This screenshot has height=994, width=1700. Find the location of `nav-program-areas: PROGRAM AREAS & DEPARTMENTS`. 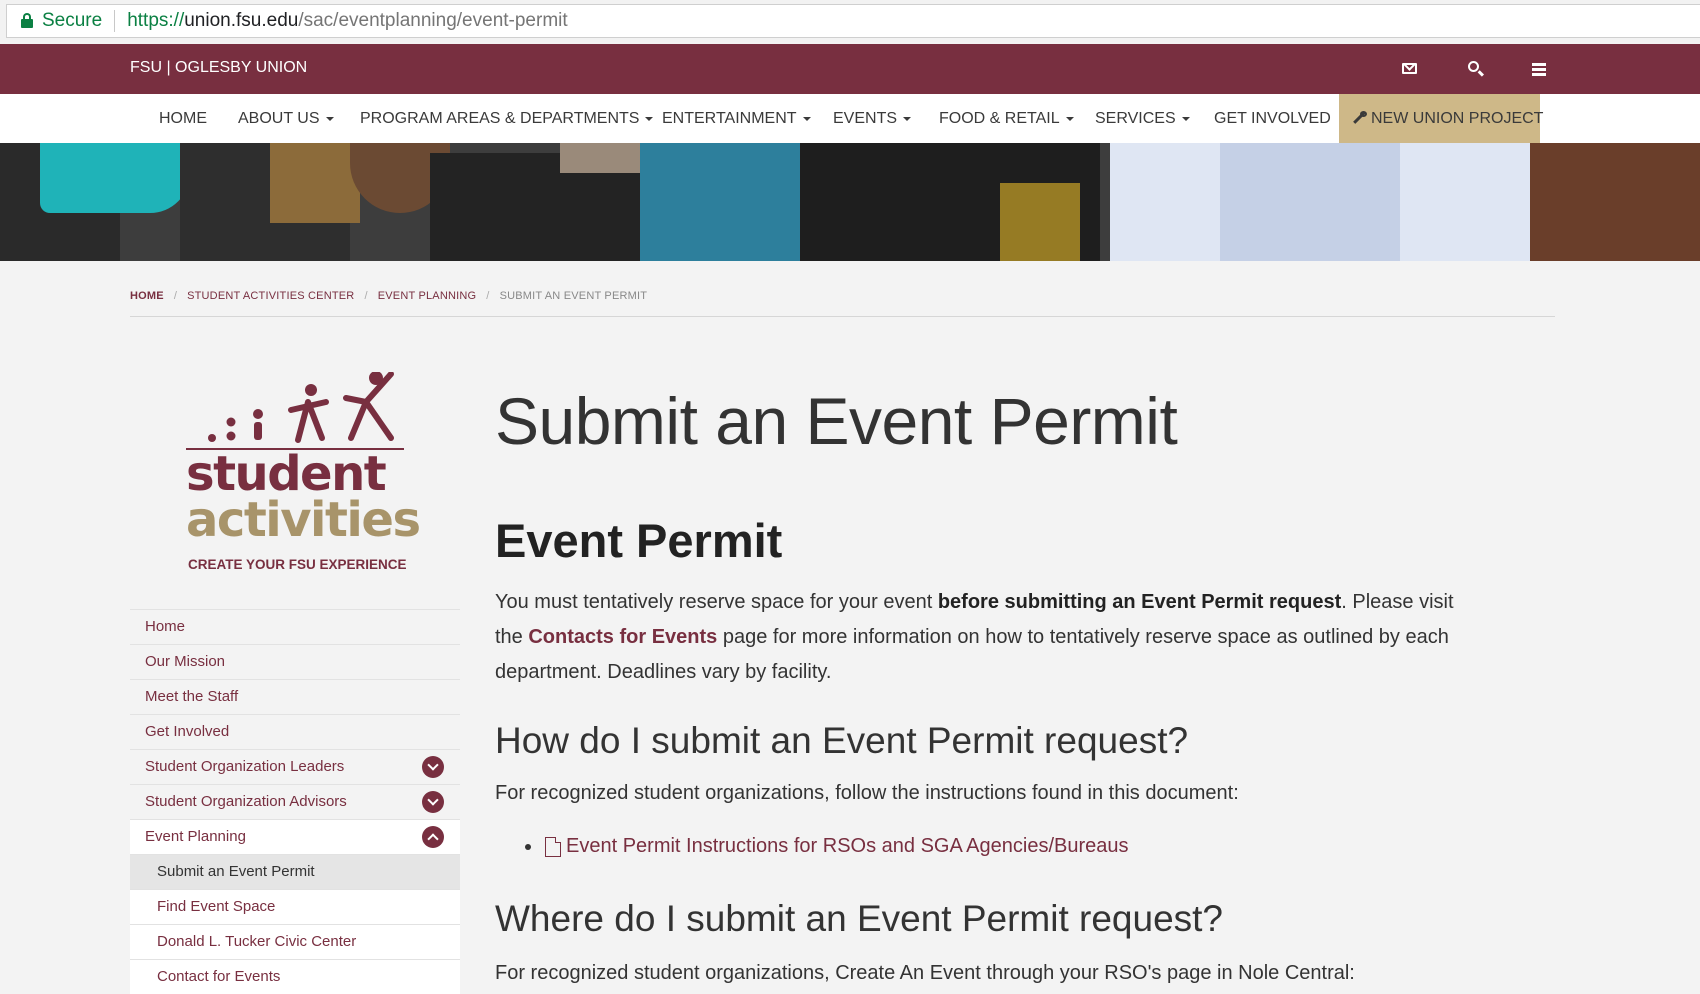

nav-program-areas: PROGRAM AREAS & DEPARTMENTS is located at coordinates (507, 118).